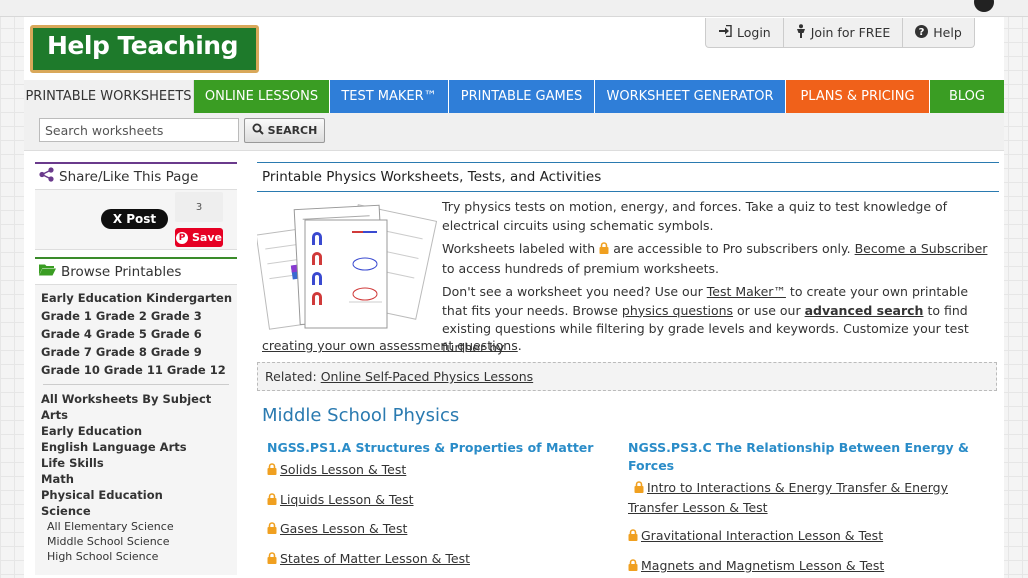 The image size is (1028, 578). What do you see at coordinates (46, 176) in the screenshot?
I see `share-icon` at bounding box center [46, 176].